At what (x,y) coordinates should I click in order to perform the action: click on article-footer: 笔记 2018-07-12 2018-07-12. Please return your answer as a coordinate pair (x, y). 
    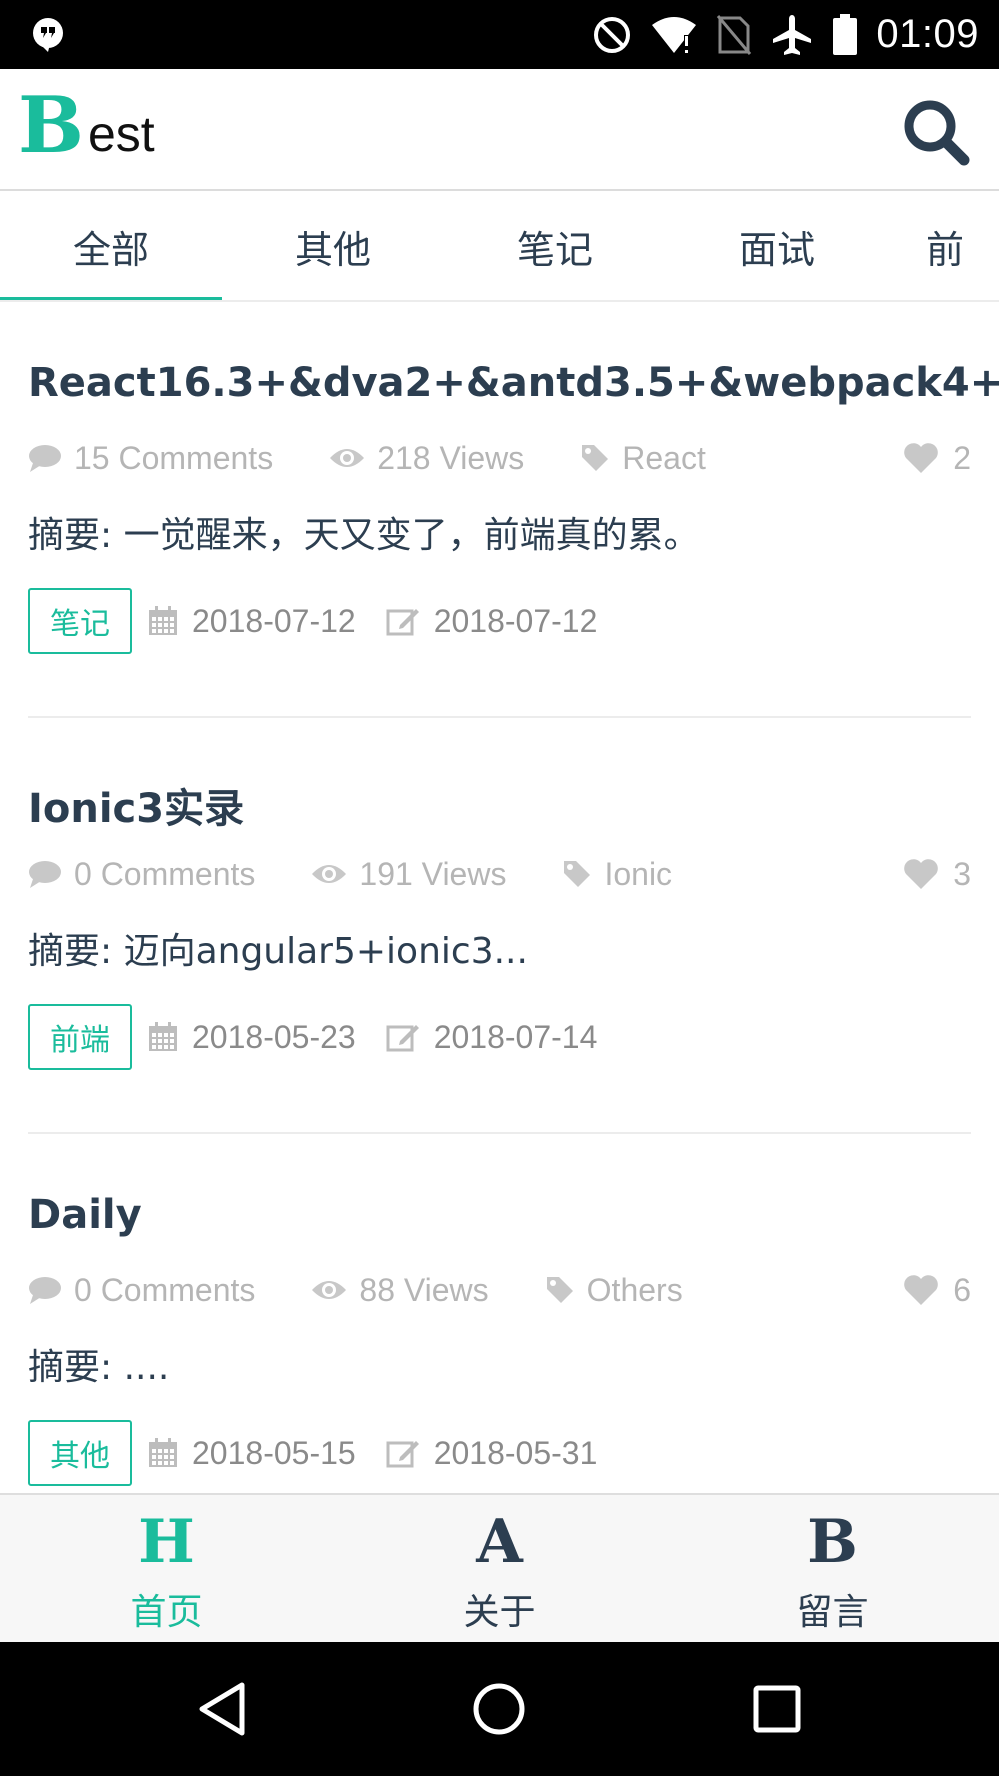
    Looking at the image, I should click on (327, 621).